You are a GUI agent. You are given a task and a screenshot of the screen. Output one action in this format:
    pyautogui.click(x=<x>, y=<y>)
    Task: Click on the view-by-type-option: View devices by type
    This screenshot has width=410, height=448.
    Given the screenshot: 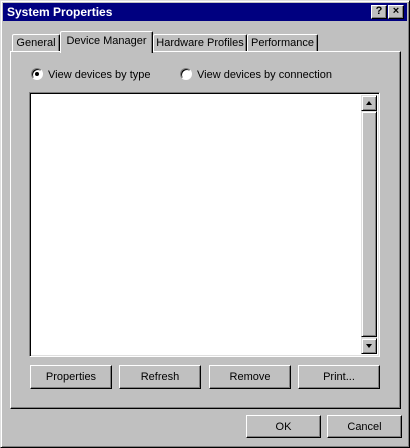 What is the action you would take?
    pyautogui.click(x=91, y=75)
    